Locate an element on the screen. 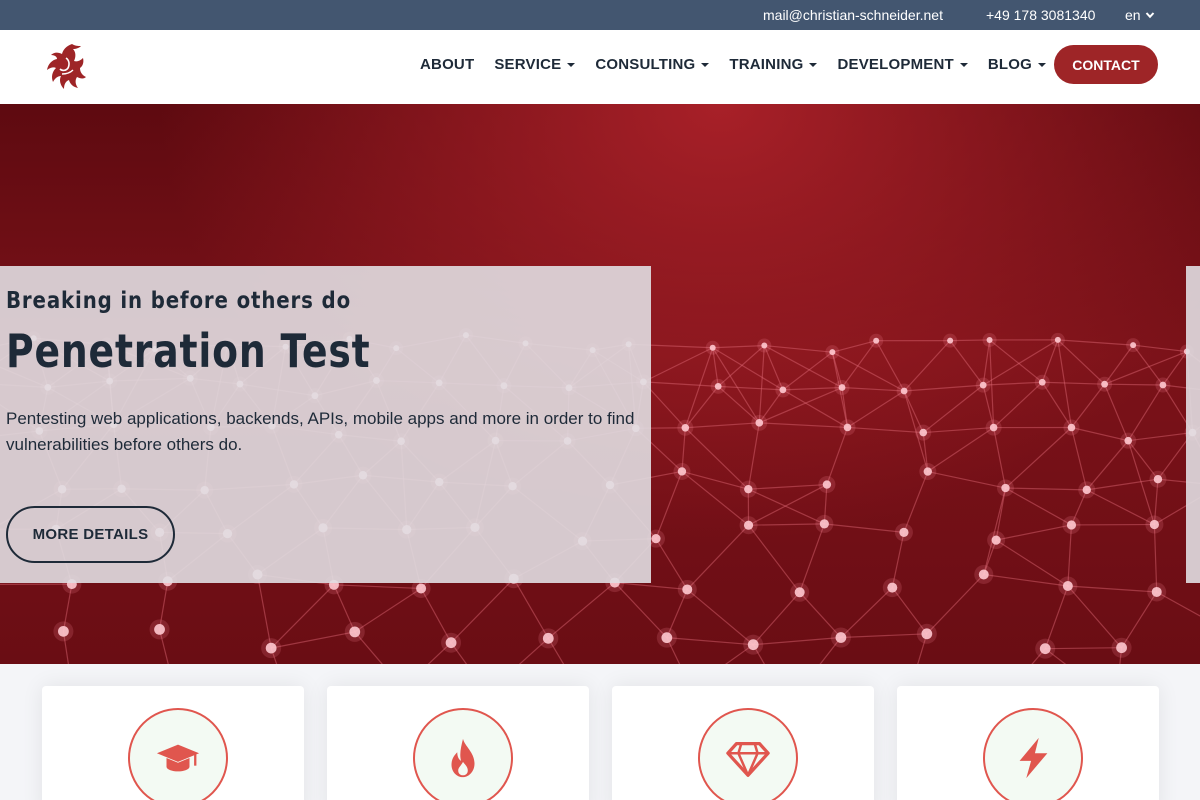  nav-label: TRAINING is located at coordinates (766, 64).